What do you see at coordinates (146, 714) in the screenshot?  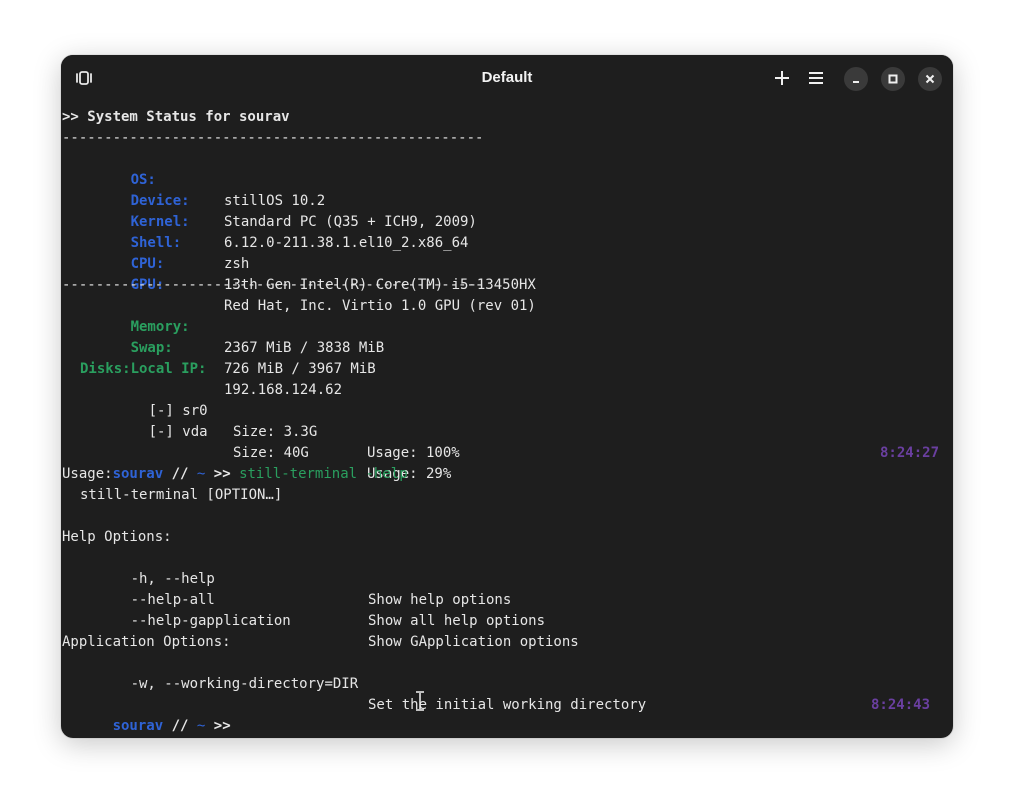 I see `prompt-line-2: sourav // ~ >>` at bounding box center [146, 714].